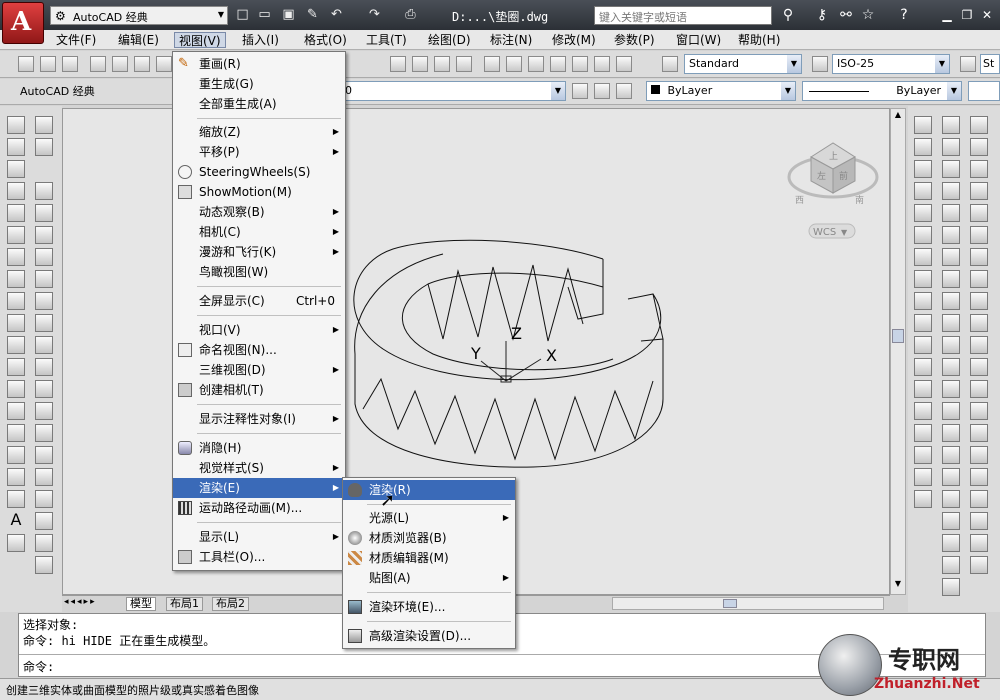 The width and height of the screenshot is (1000, 700). I want to click on dimension-angular-icon, so click(979, 279).